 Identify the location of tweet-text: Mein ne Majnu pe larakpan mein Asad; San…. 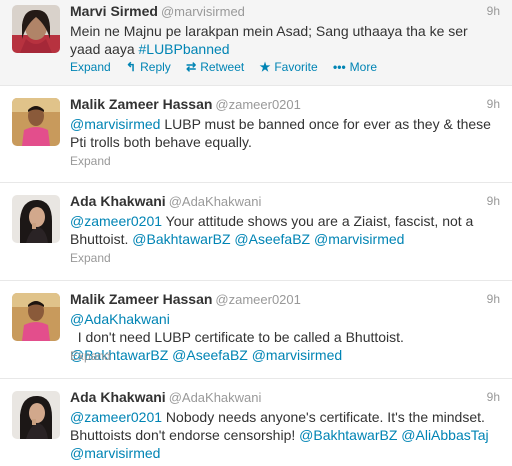
(285, 40).